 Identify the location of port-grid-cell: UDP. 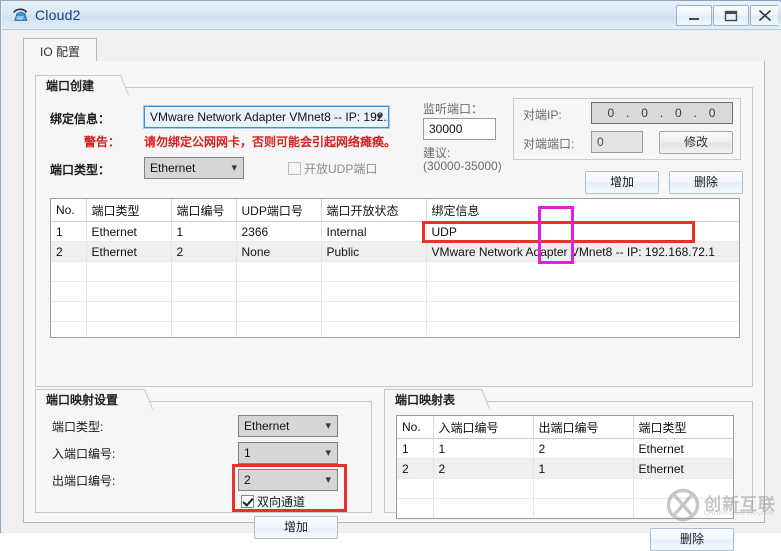
(582, 231).